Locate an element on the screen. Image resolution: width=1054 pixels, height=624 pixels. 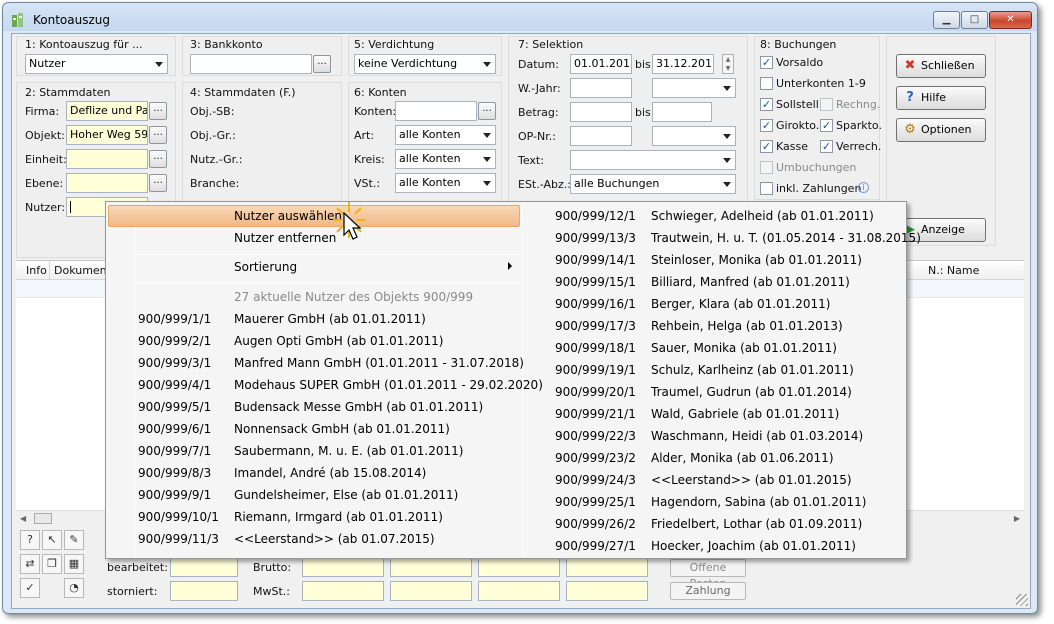
wjahr-field is located at coordinates (601, 88).